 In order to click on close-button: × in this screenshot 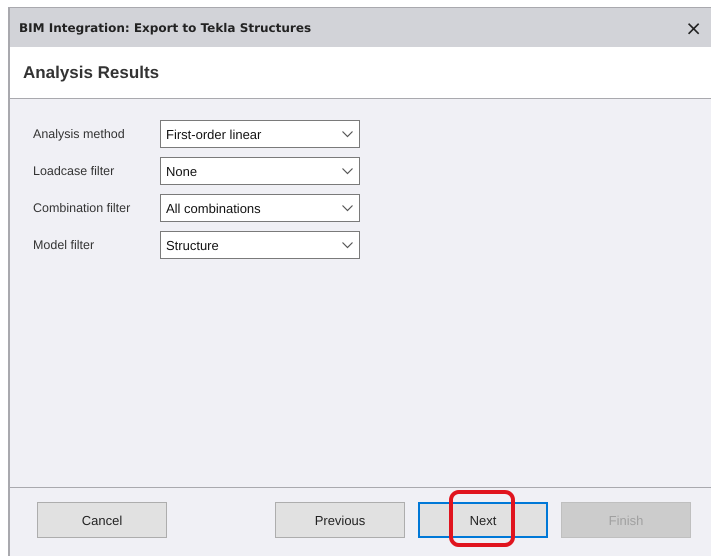, I will do `click(693, 28)`.